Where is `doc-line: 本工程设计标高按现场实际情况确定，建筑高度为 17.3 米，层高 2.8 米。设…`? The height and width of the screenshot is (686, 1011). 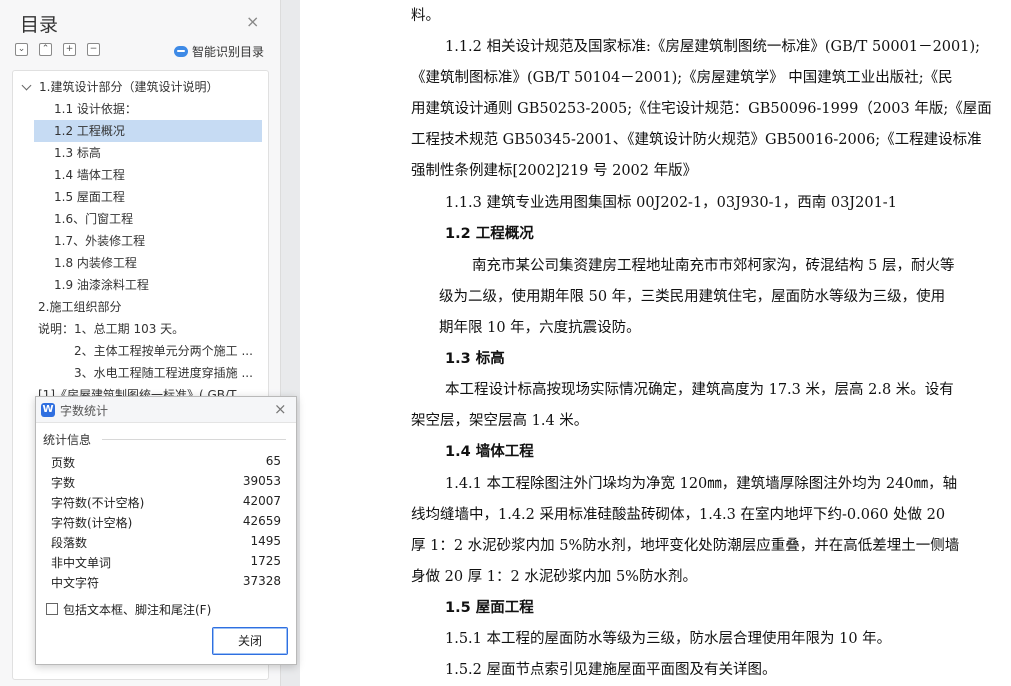
doc-line: 本工程设计标高按现场实际情况确定，建筑高度为 17.3 米，层高 2.8 米。设… is located at coordinates (699, 390).